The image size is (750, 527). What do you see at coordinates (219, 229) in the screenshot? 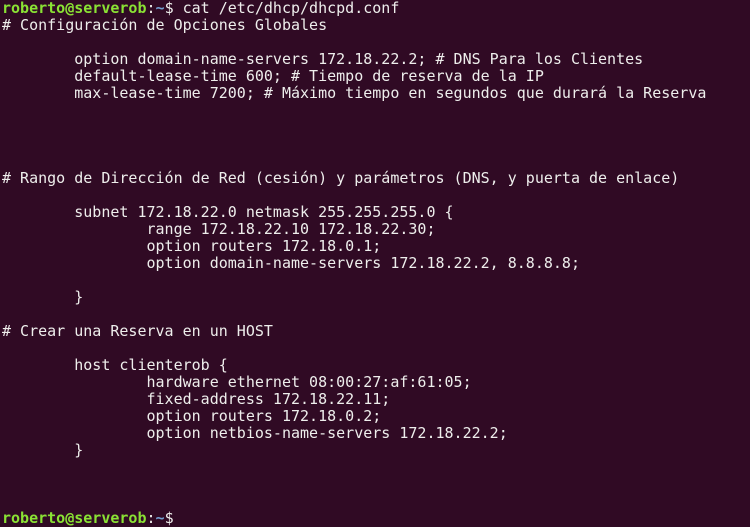
I see `output-line: range 172.18.22.10 172.18.22.30;` at bounding box center [219, 229].